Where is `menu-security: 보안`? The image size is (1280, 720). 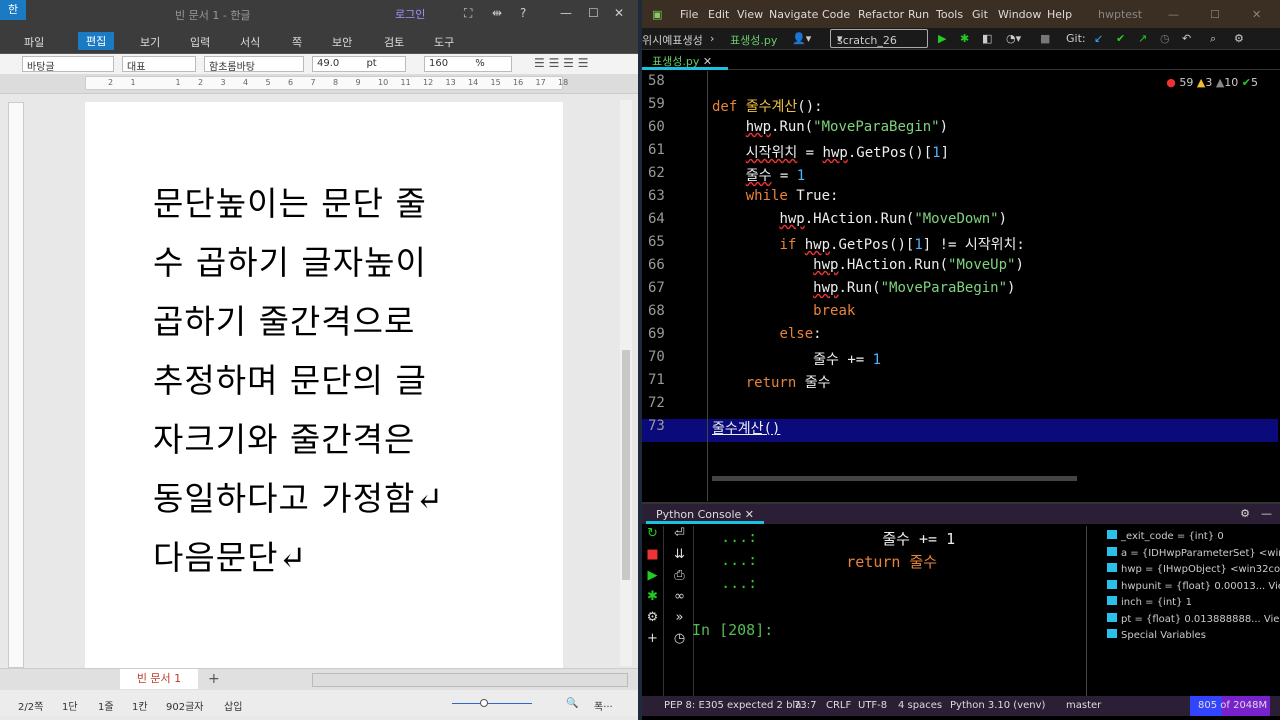 menu-security: 보안 is located at coordinates (342, 42).